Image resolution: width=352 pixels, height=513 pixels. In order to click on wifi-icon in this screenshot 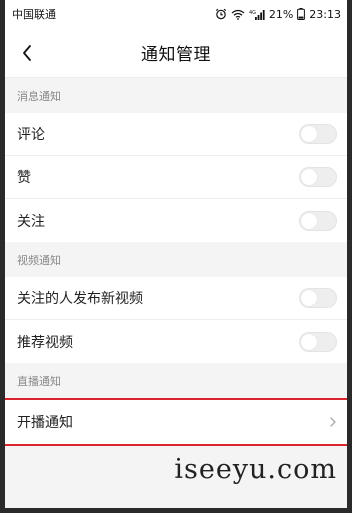, I will do `click(238, 14)`.